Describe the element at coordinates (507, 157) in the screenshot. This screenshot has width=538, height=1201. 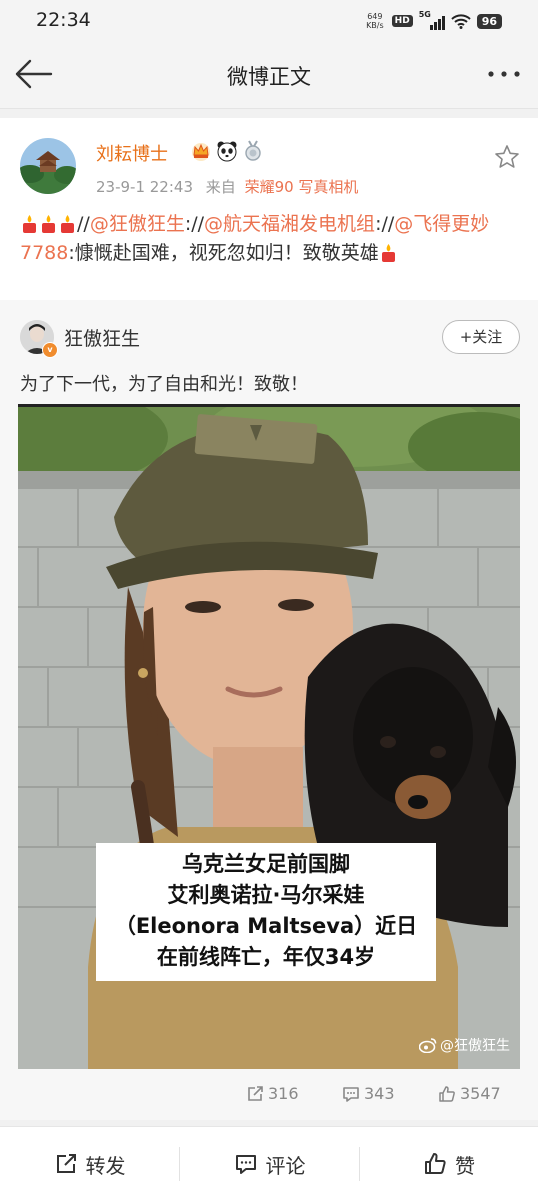
I see `favorite-star-icon` at that location.